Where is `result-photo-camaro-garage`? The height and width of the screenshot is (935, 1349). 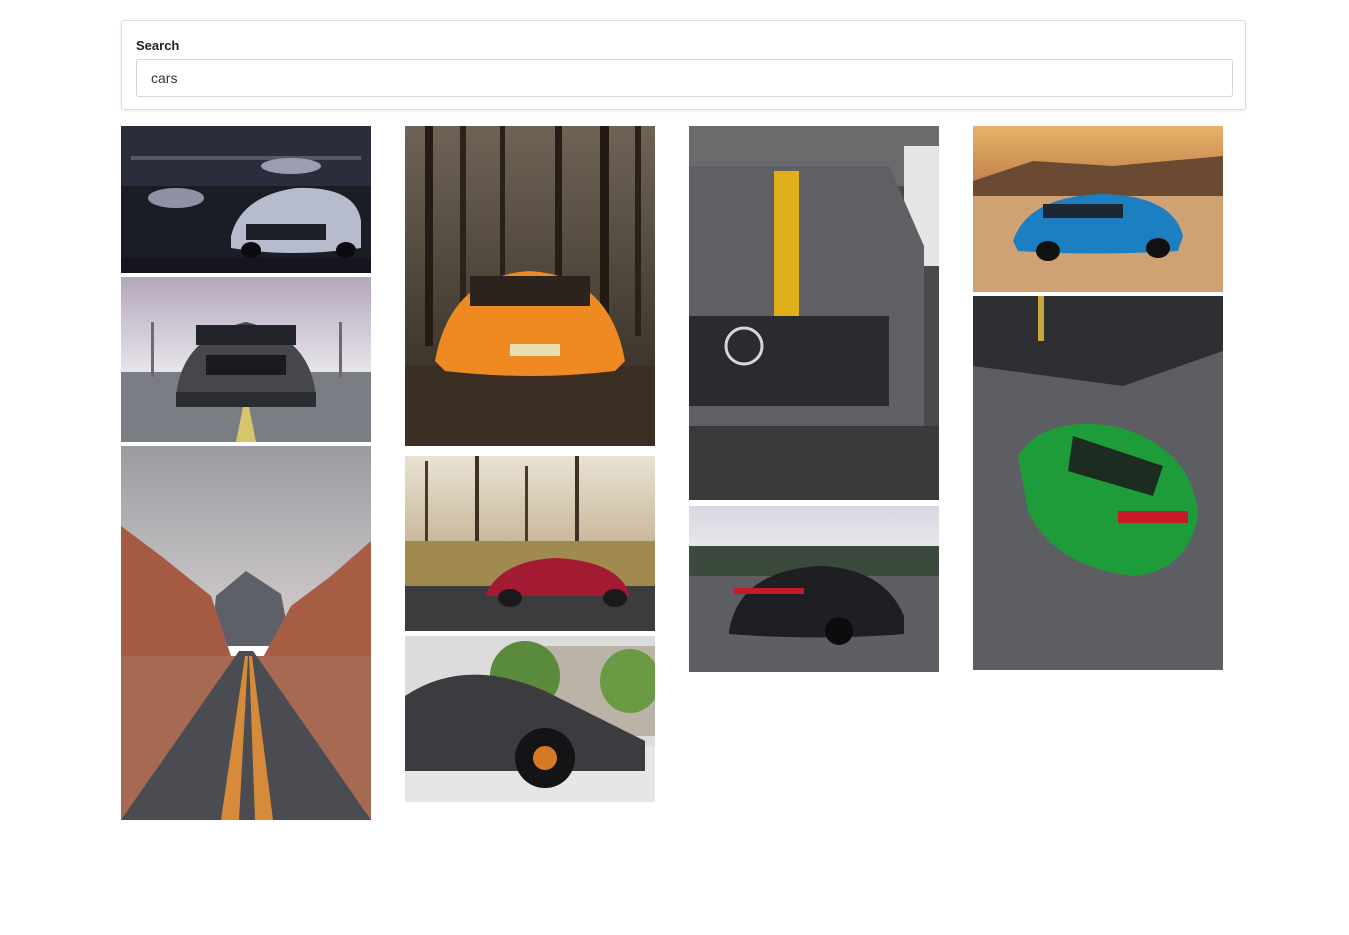
result-photo-camaro-garage is located at coordinates (246, 199).